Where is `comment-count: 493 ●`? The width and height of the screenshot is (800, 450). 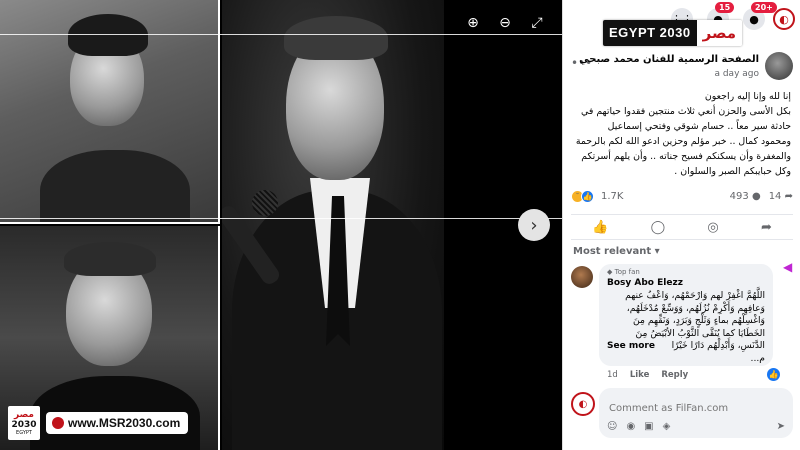 comment-count: 493 ● is located at coordinates (745, 196).